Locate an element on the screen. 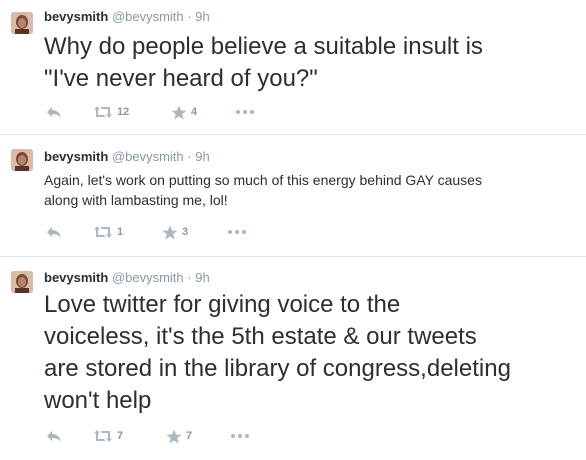 This screenshot has height=460, width=586. retweet-button: 12 is located at coordinates (111, 112).